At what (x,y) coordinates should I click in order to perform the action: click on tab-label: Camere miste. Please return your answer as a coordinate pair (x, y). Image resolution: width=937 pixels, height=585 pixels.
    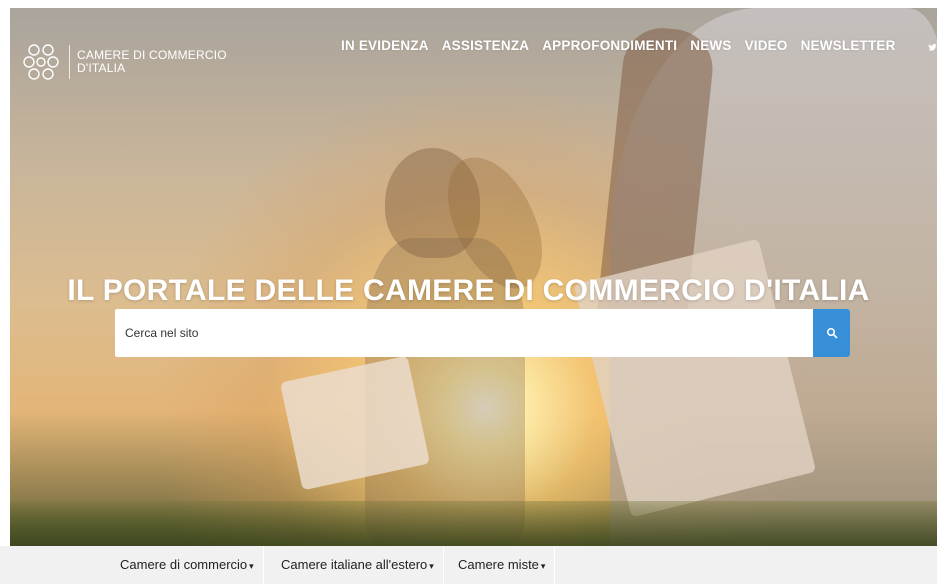
    Looking at the image, I should click on (498, 564).